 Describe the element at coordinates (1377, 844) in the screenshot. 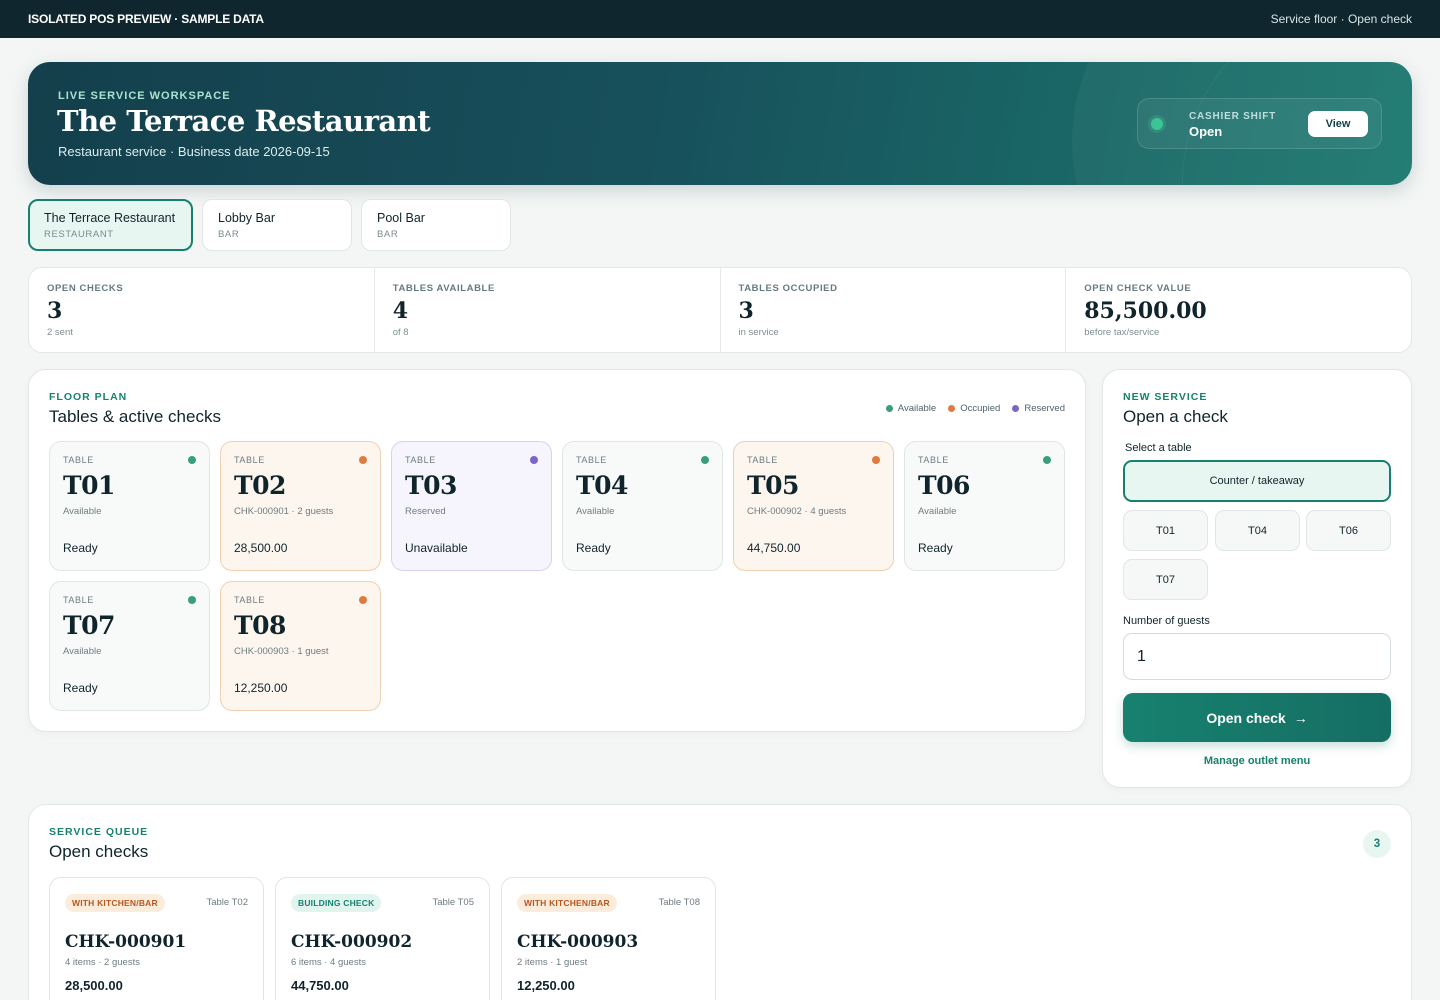

I see `open-checks-count-badge: 3` at that location.